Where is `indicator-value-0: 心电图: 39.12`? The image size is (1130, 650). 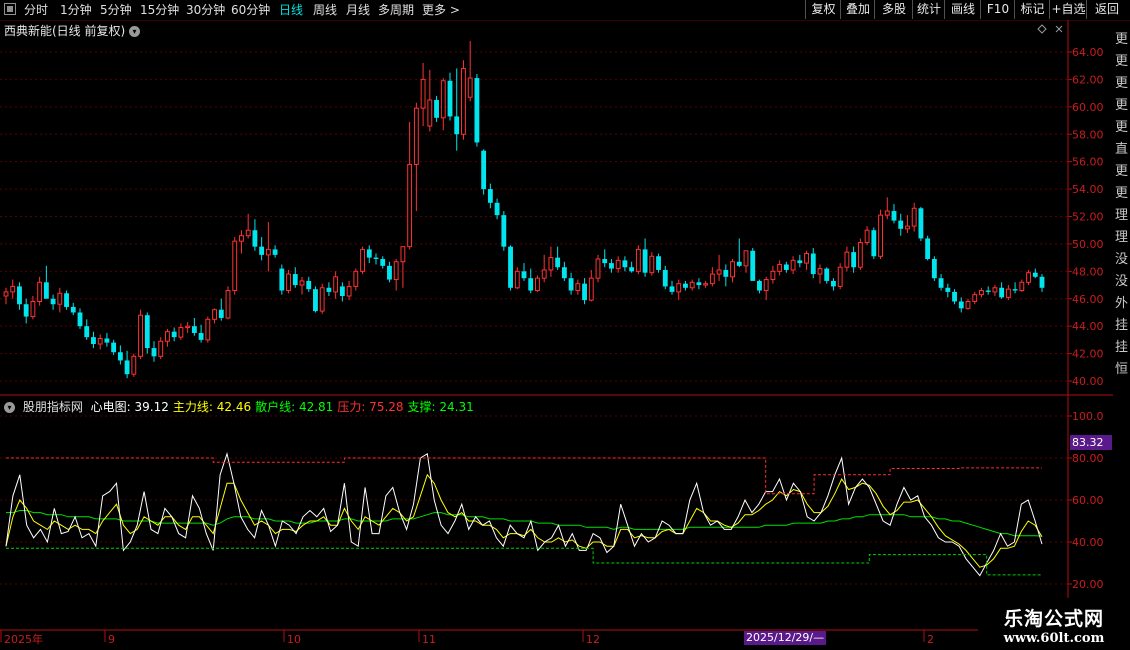 indicator-value-0: 心电图: 39.12 is located at coordinates (129, 407).